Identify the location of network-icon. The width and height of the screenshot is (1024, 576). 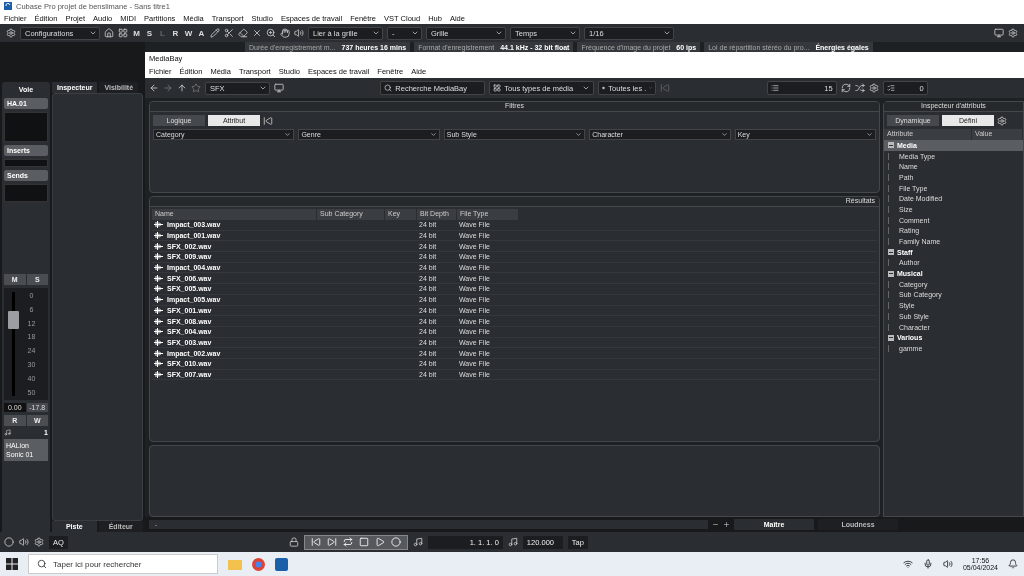
(907, 564).